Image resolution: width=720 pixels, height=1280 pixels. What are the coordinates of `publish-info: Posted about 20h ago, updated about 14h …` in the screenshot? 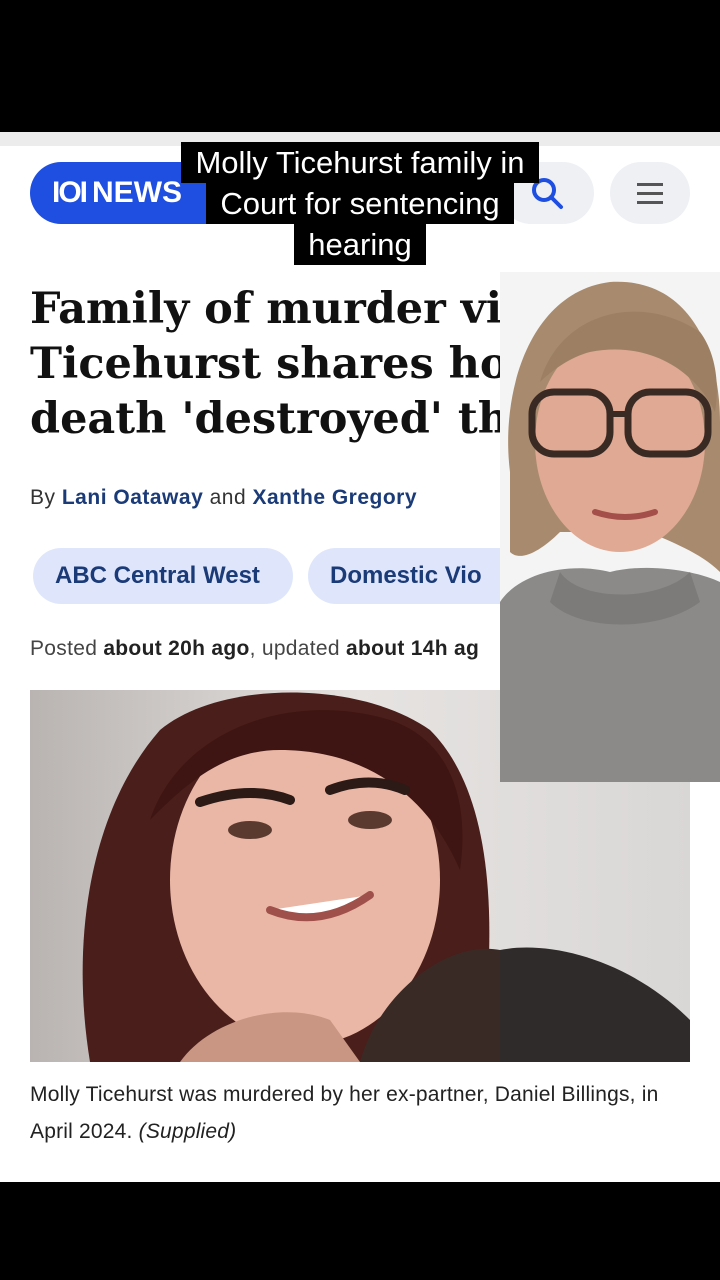 It's located at (254, 649).